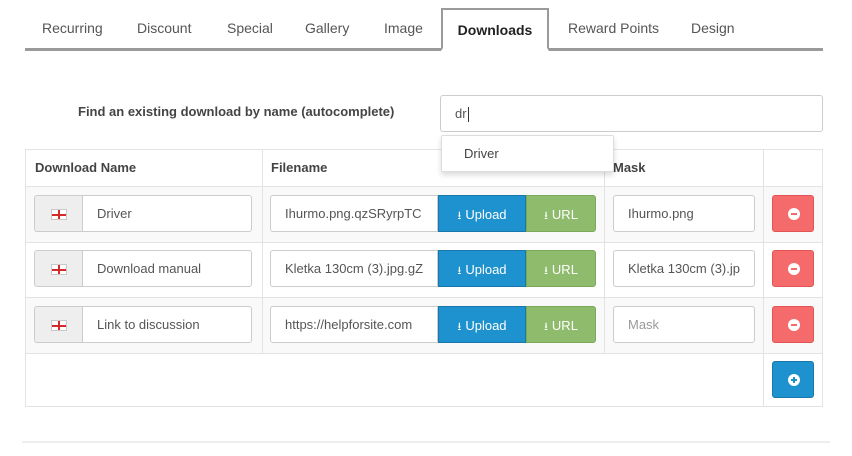 This screenshot has width=852, height=456. What do you see at coordinates (684, 324) in the screenshot?
I see `mask-input: Mask` at bounding box center [684, 324].